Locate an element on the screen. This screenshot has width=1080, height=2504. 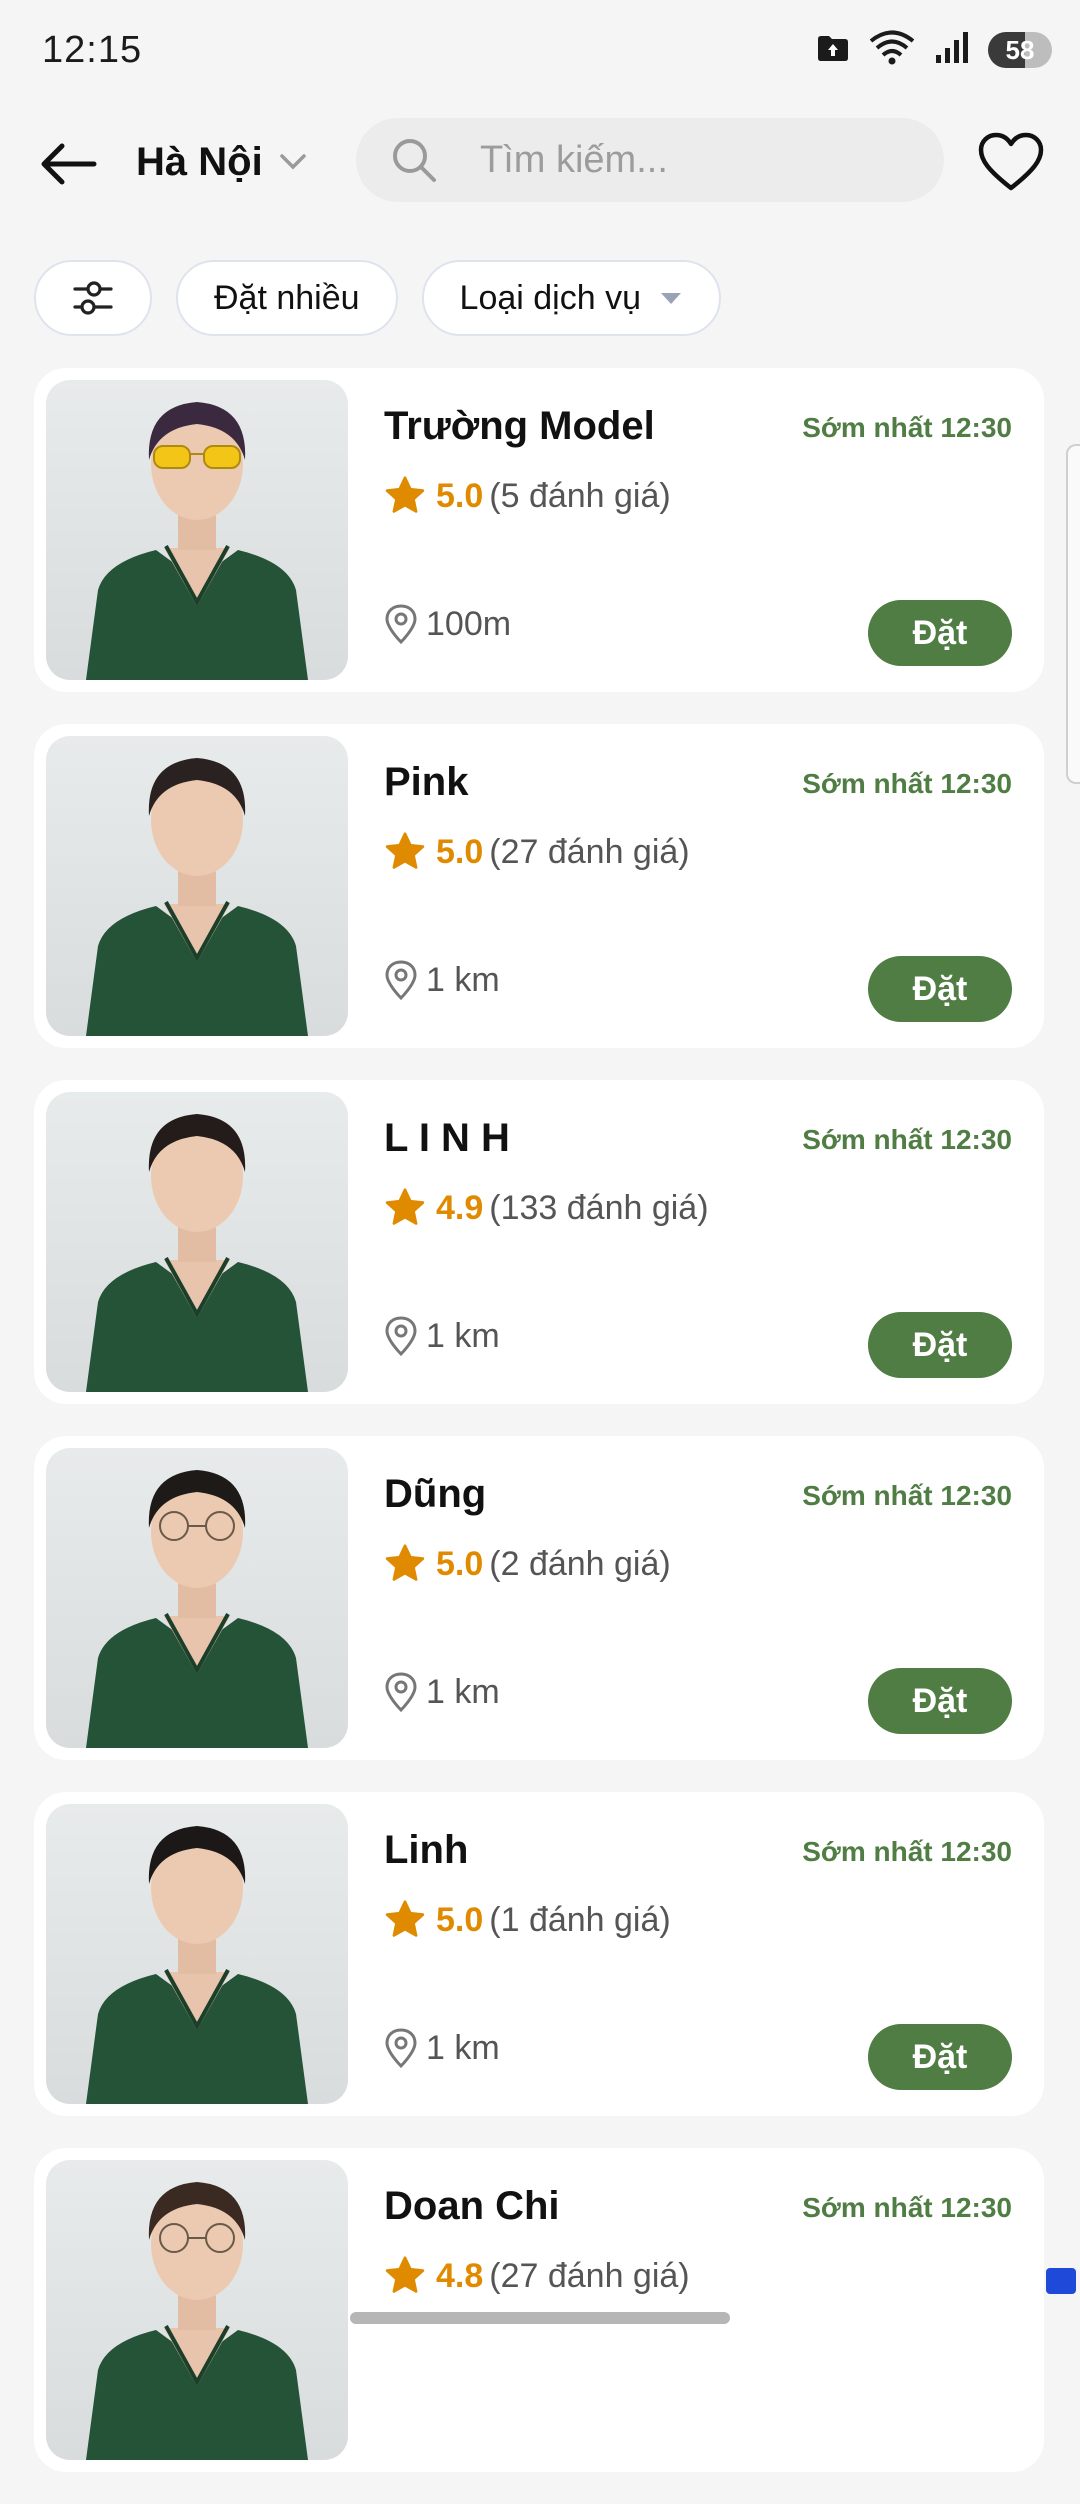
home-indicator is located at coordinates (540, 2318).